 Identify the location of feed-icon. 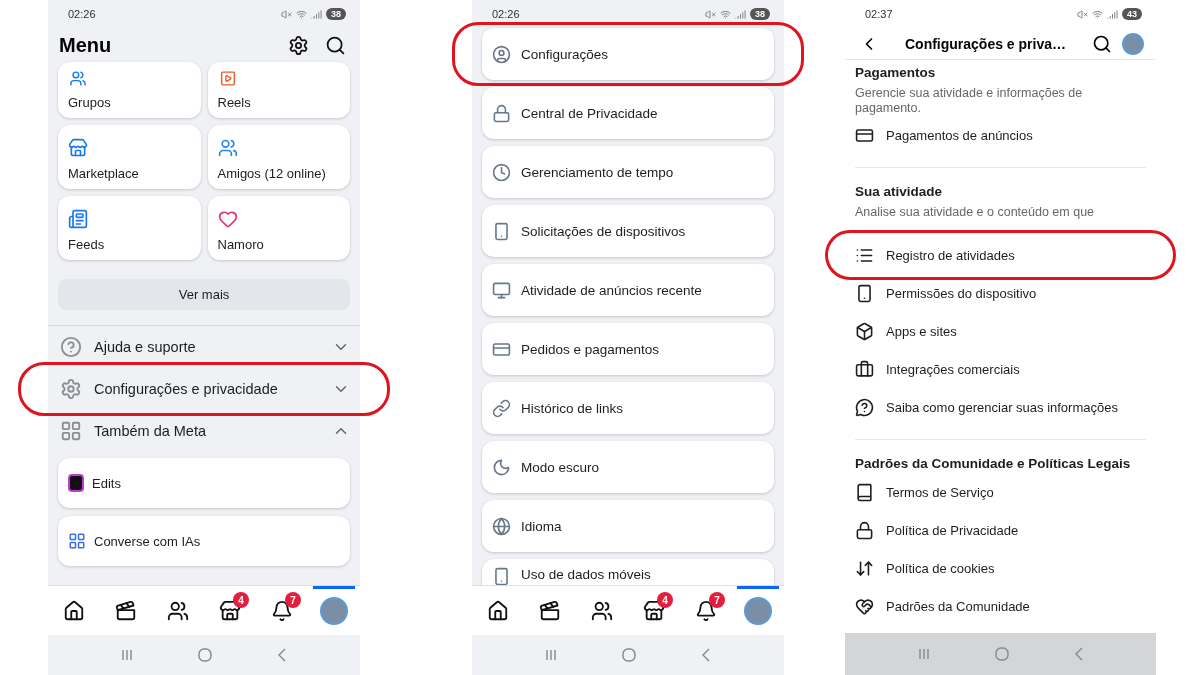
(78, 219).